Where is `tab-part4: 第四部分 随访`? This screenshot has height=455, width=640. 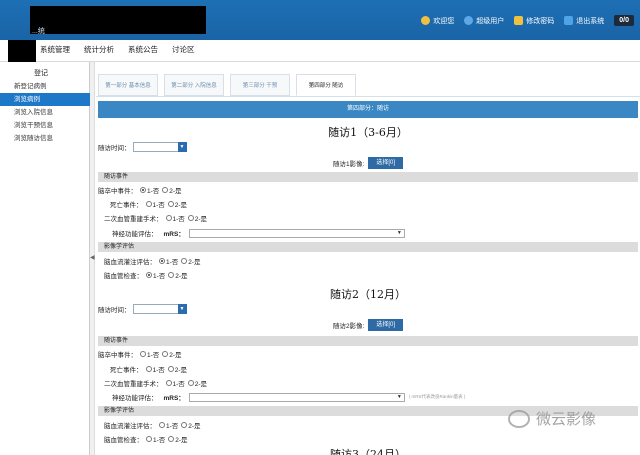 tab-part4: 第四部分 随访 is located at coordinates (326, 85).